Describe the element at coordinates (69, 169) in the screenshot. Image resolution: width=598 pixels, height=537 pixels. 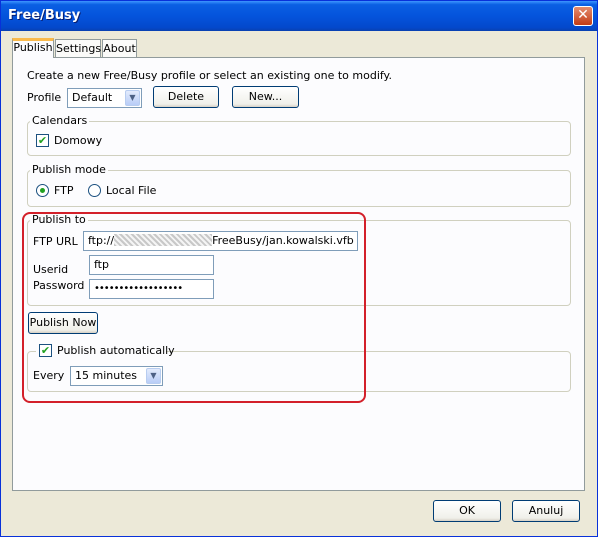
I see `publish-mode-group-title: Publish mode` at that location.